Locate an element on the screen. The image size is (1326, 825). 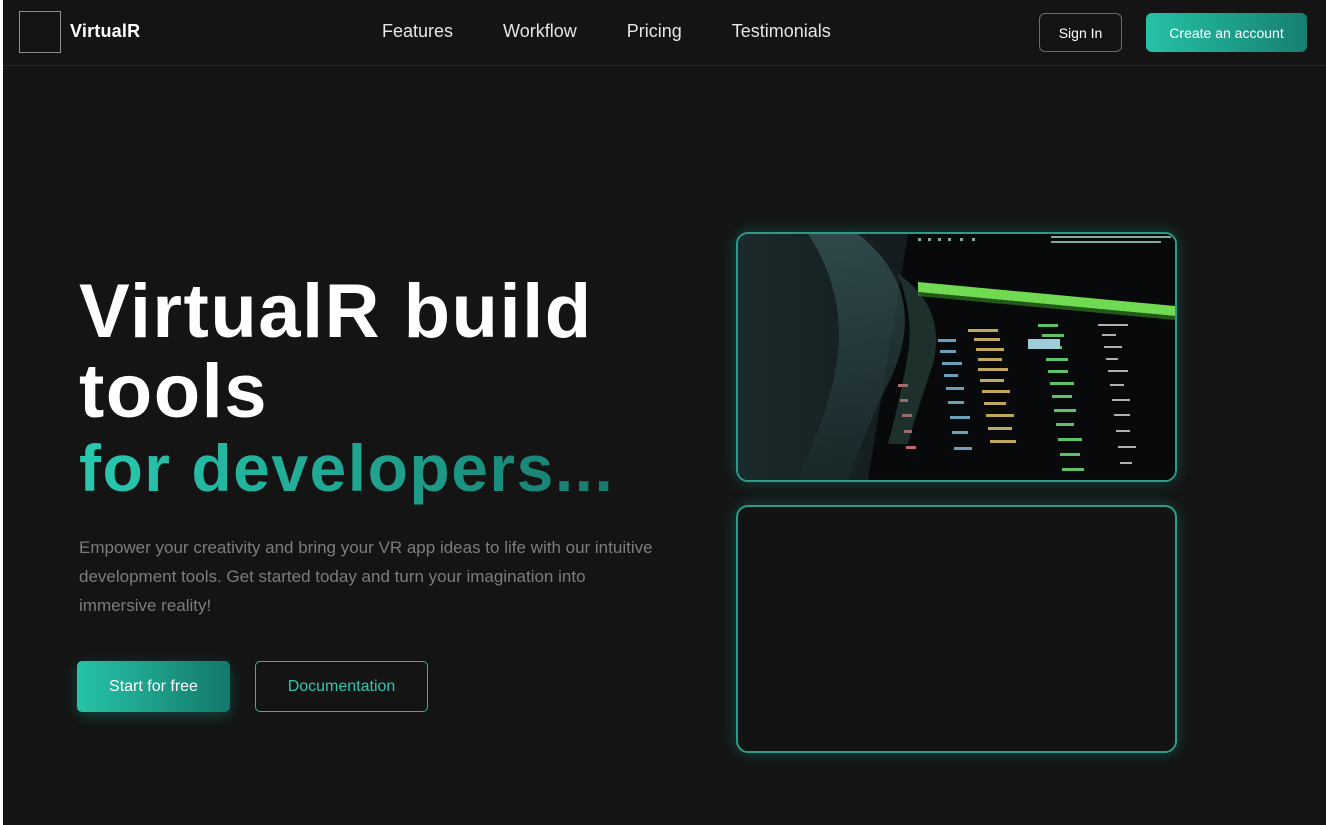
start-for-free-button: Start for free is located at coordinates (153, 686).